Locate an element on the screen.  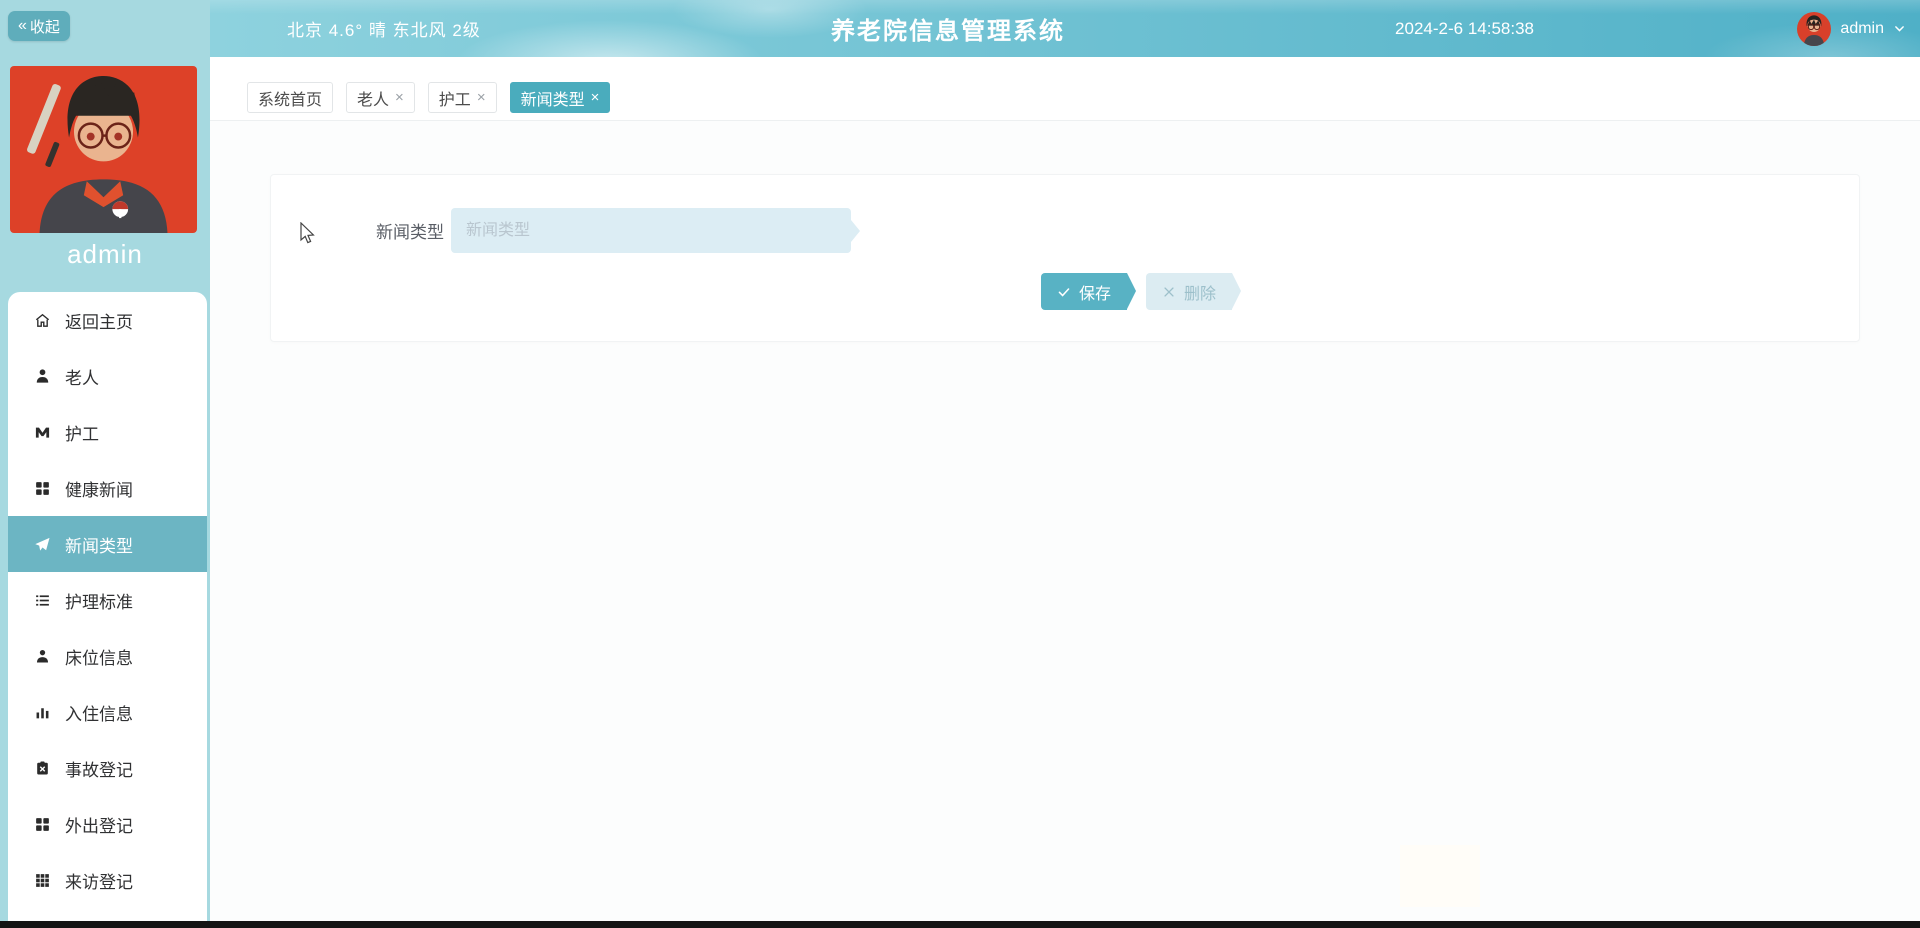
sidebar-item-0: 返回主页 is located at coordinates (107, 320).